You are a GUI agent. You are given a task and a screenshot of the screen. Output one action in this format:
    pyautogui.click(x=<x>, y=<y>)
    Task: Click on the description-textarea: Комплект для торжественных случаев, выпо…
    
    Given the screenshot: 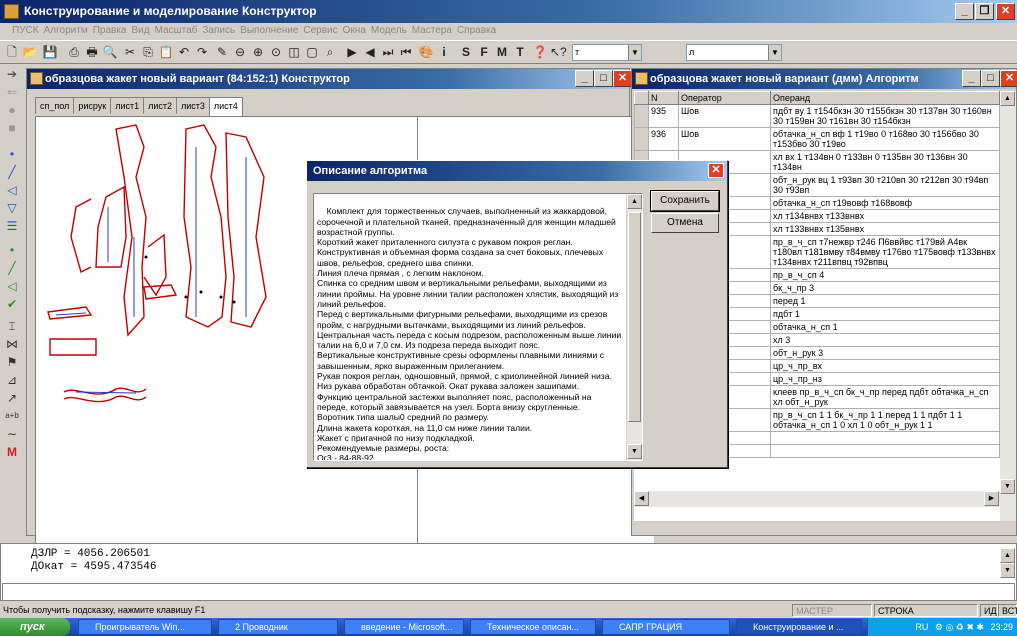 What is the action you would take?
    pyautogui.click(x=478, y=327)
    